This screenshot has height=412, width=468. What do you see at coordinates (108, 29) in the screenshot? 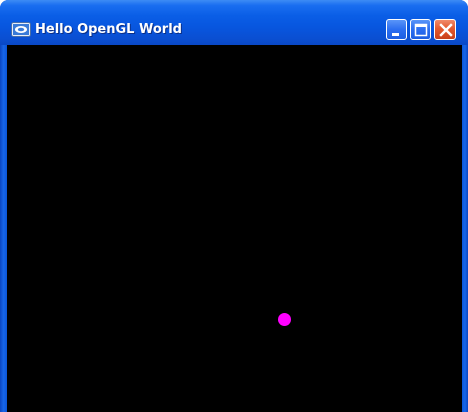
I see `window-title: Hello OpenGL World` at bounding box center [108, 29].